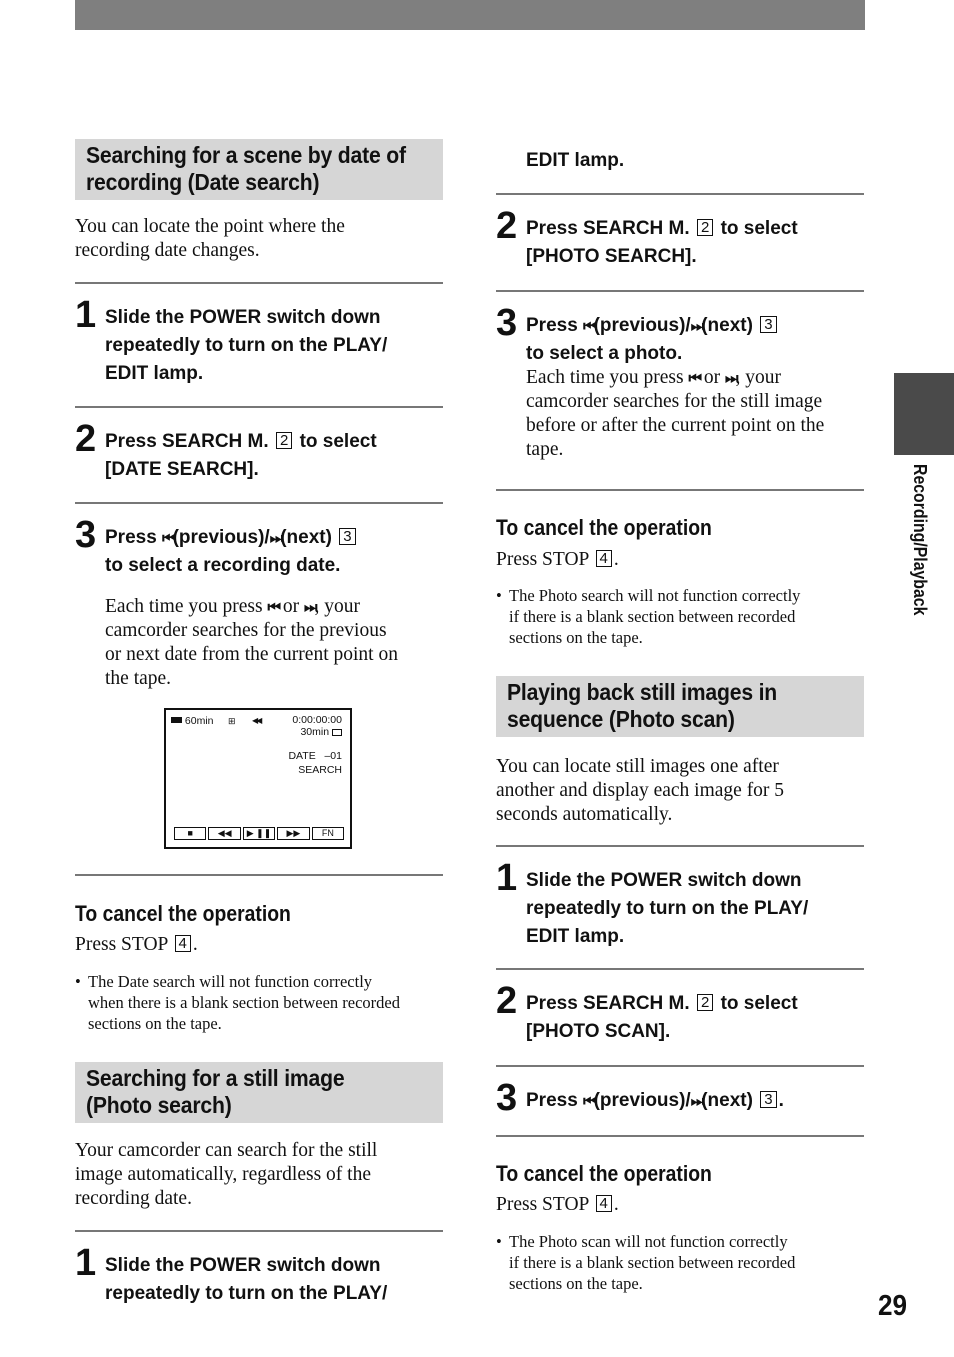  I want to click on step-text-post: to select, so click(338, 441).